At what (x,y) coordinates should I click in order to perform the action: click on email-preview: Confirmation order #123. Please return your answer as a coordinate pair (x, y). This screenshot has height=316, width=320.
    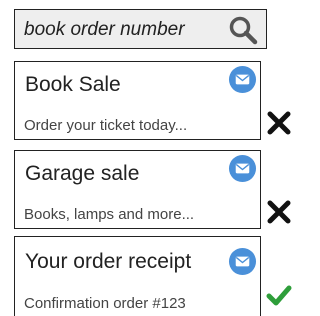
    Looking at the image, I should click on (105, 303).